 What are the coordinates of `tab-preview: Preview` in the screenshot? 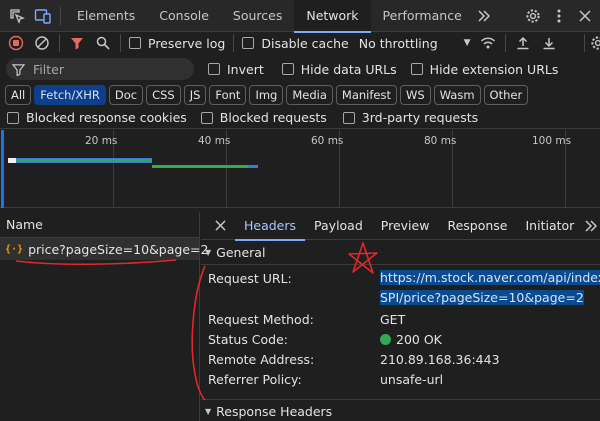 It's located at (405, 226).